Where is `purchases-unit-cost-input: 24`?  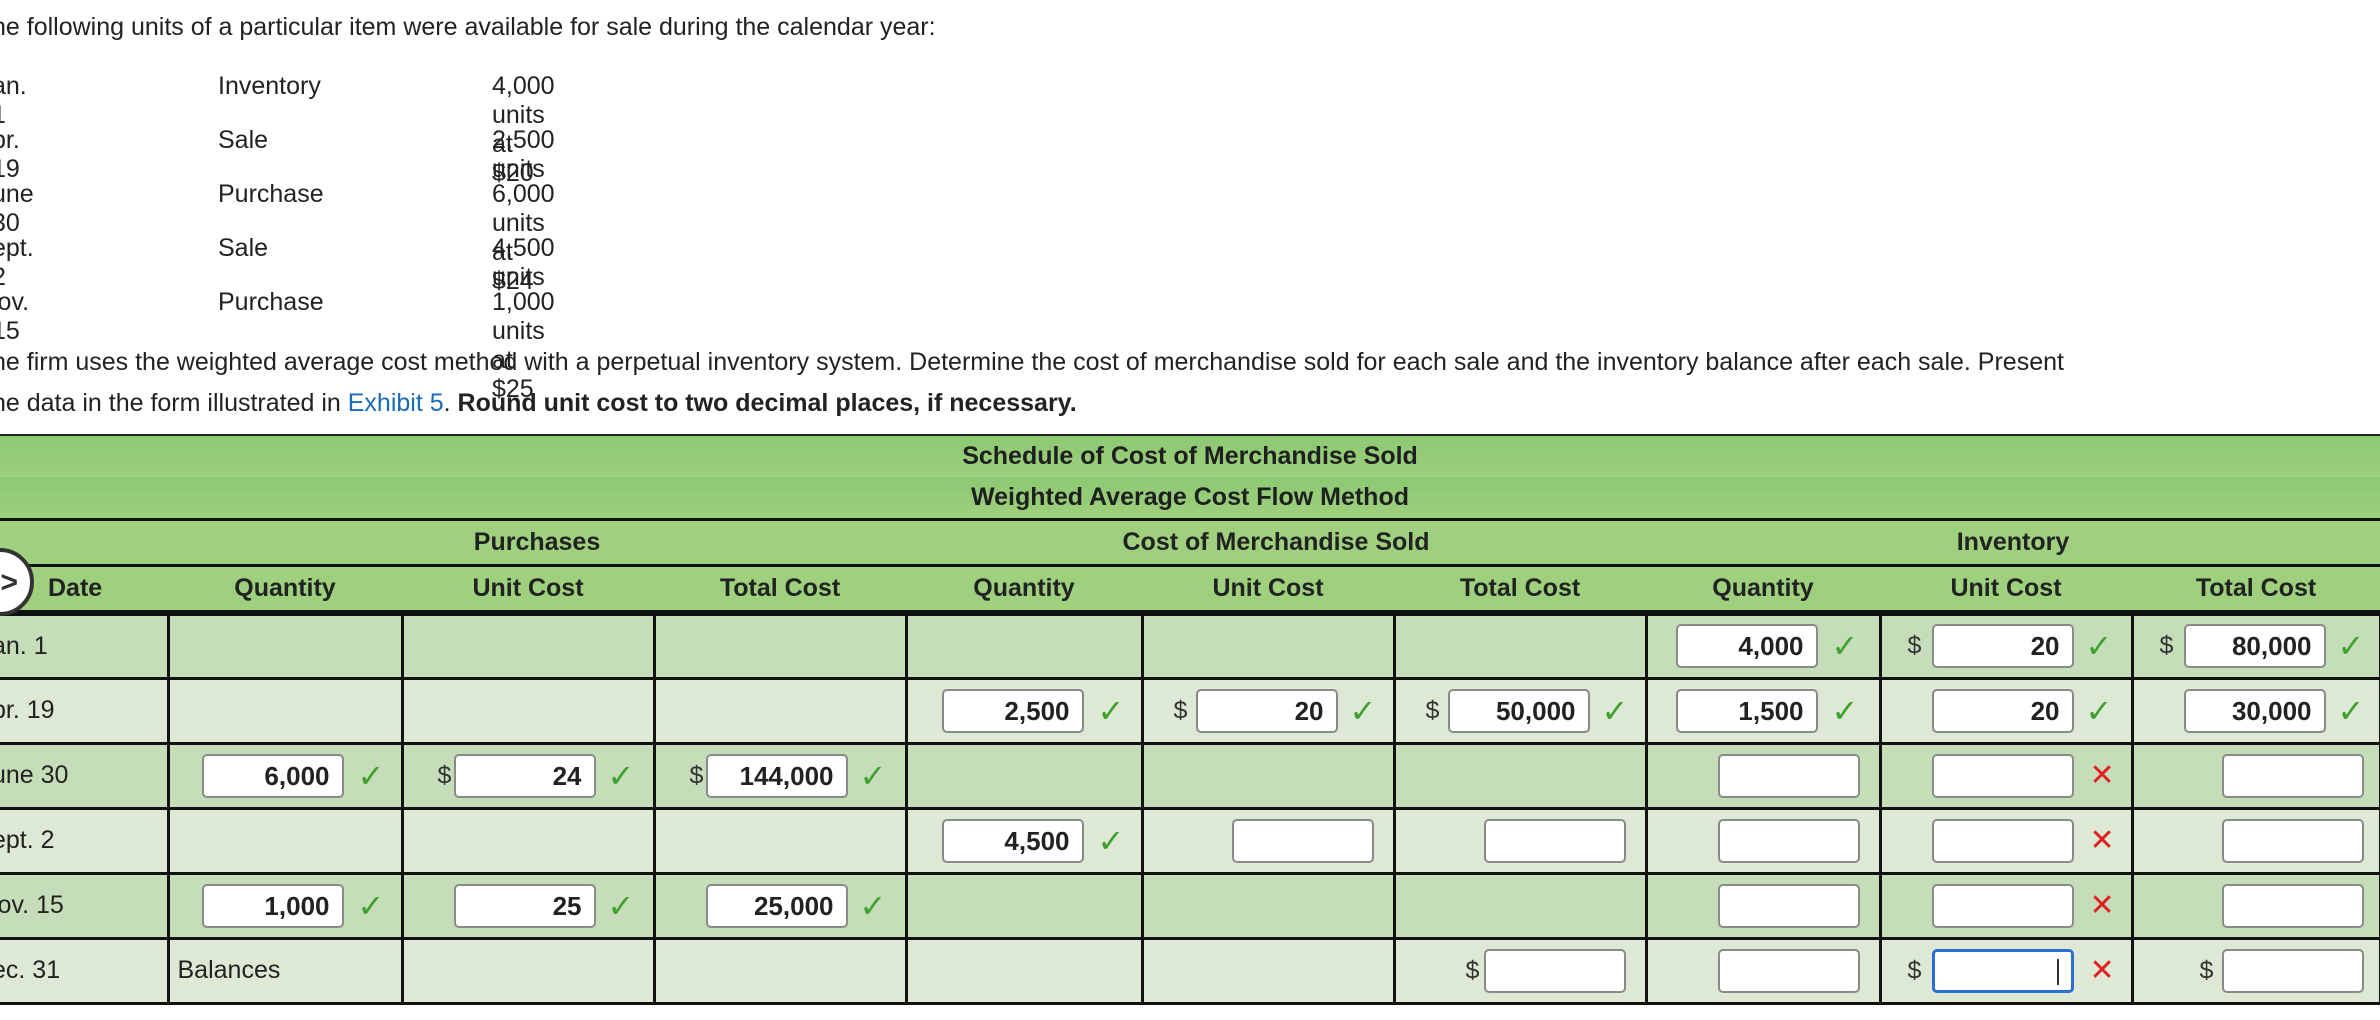
purchases-unit-cost-input: 24 is located at coordinates (524, 775).